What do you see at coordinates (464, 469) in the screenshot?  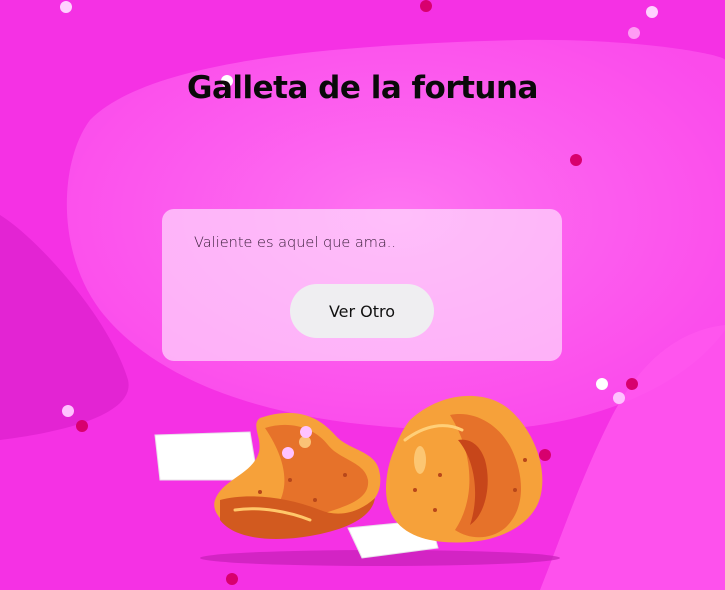 I see `cookie-right` at bounding box center [464, 469].